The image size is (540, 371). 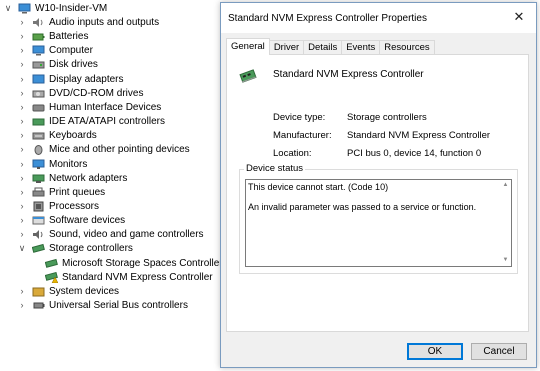 What do you see at coordinates (77, 192) in the screenshot?
I see `tree-item-label: Print queues` at bounding box center [77, 192].